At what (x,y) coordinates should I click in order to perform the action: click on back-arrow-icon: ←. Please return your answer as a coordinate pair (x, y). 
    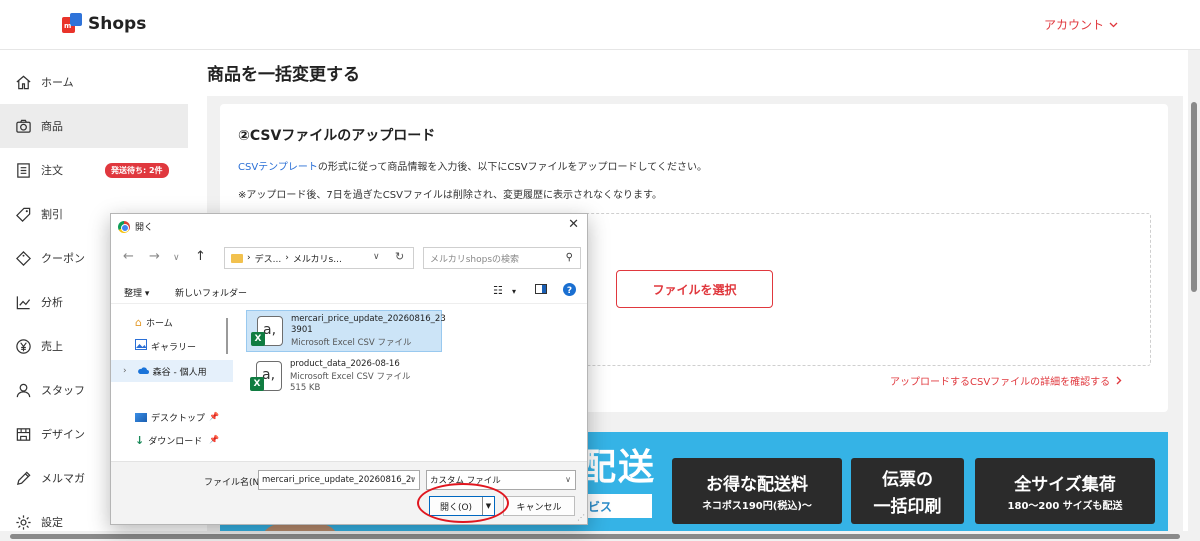
    Looking at the image, I should click on (128, 256).